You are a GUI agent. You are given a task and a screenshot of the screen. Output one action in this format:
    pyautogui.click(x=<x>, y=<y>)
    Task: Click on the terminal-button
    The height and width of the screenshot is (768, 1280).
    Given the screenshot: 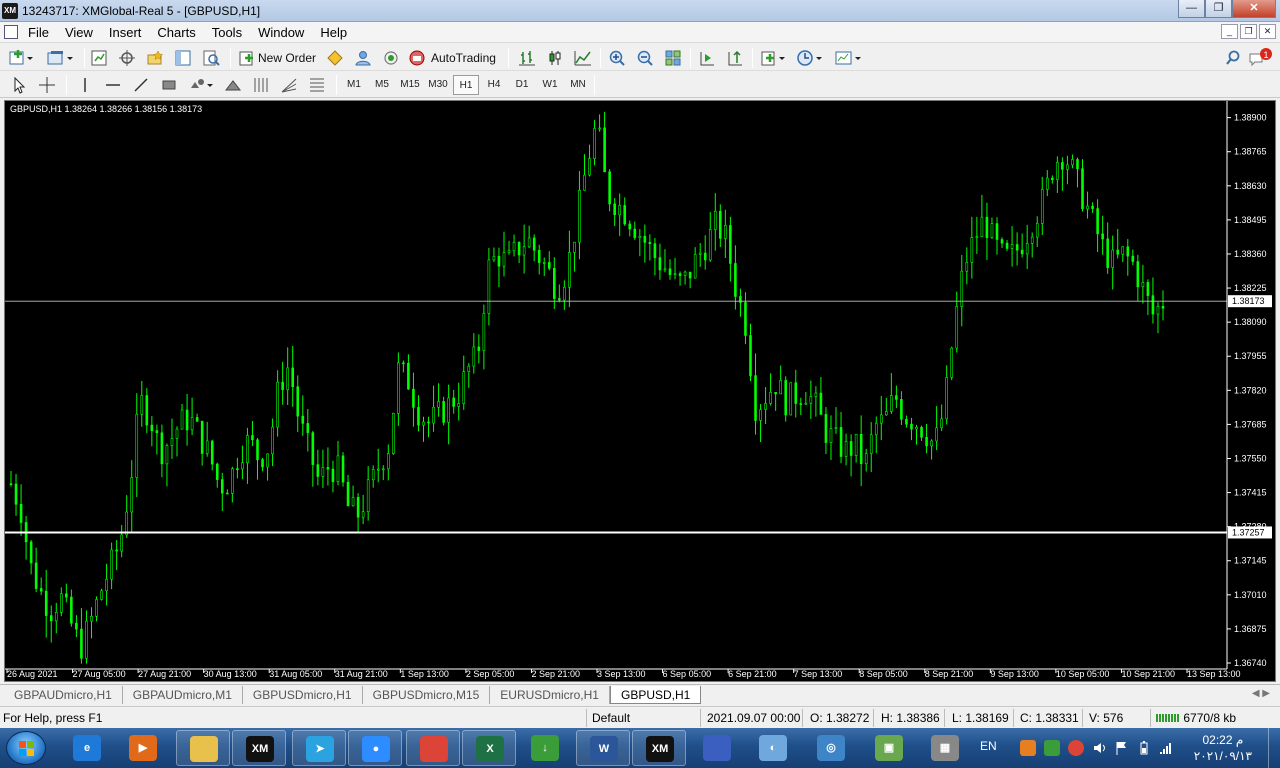 What is the action you would take?
    pyautogui.click(x=183, y=58)
    